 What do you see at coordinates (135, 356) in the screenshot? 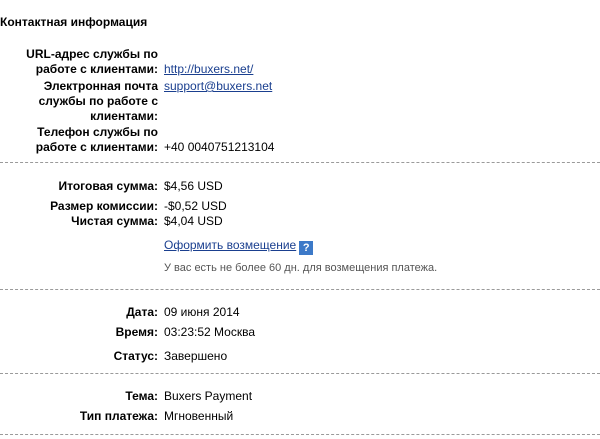
I see `status-label: Статус:` at bounding box center [135, 356].